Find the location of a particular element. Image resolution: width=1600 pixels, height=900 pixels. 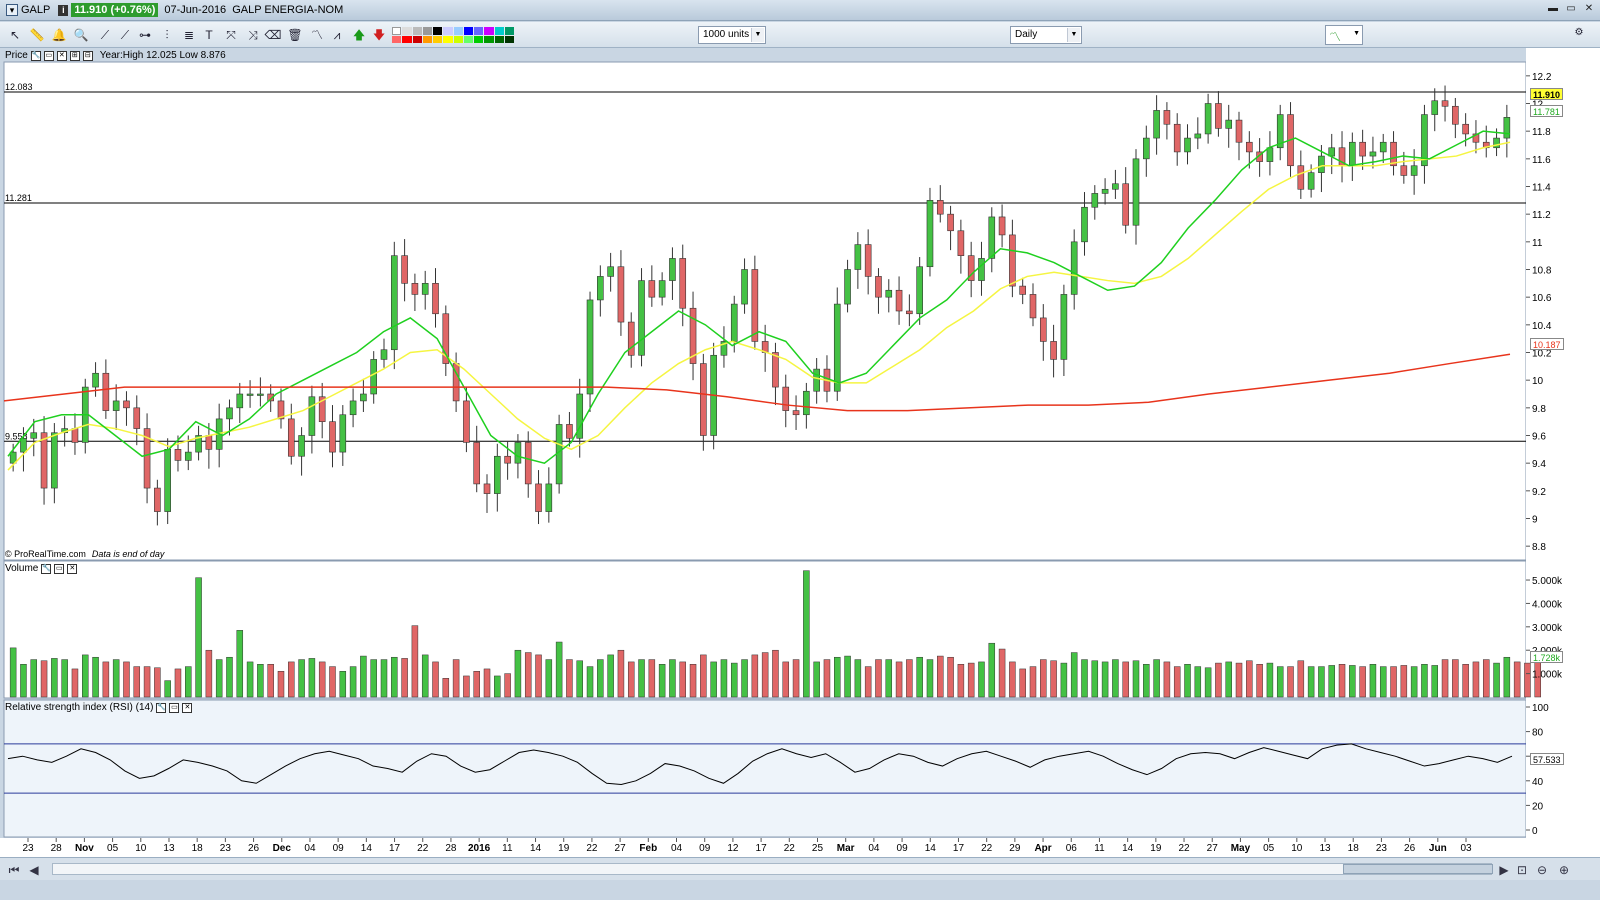

scroll-right-icon: ▶ is located at coordinates (1504, 870).